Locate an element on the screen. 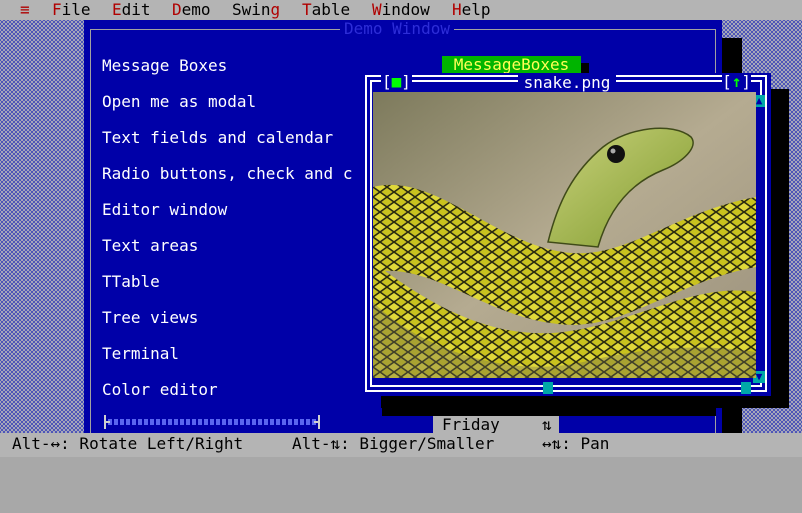 The height and width of the screenshot is (513, 802). image-window-title: snake.png is located at coordinates (567, 83).